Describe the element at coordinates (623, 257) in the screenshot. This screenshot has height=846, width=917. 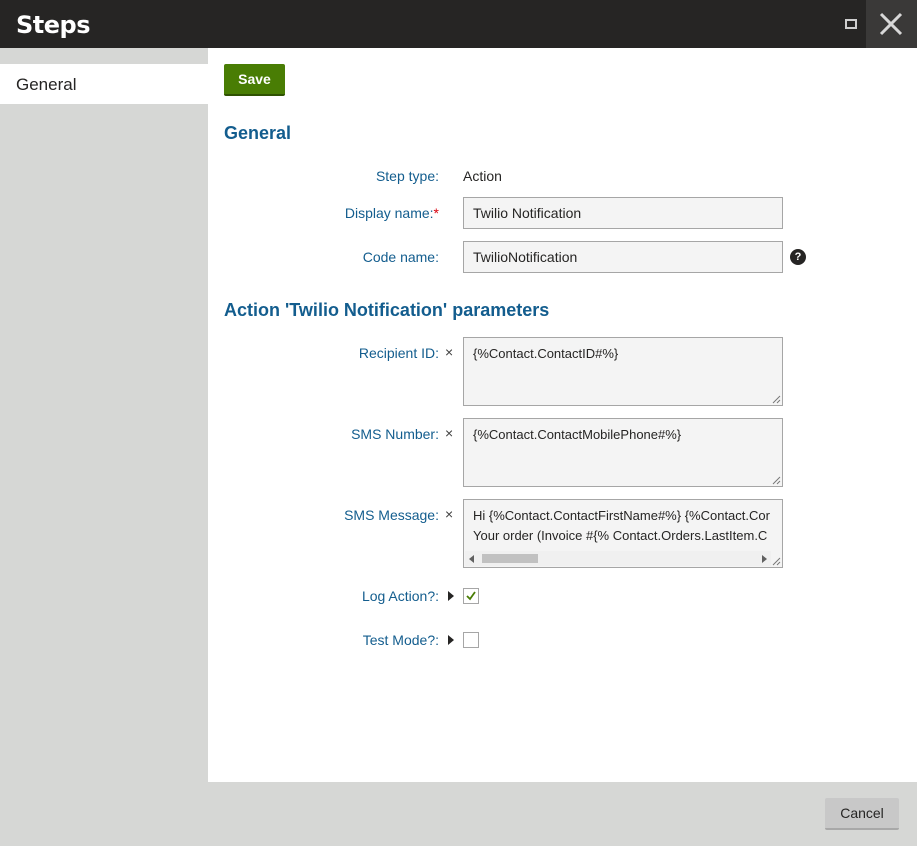
I see `code-name-field: TwilioNotification` at that location.